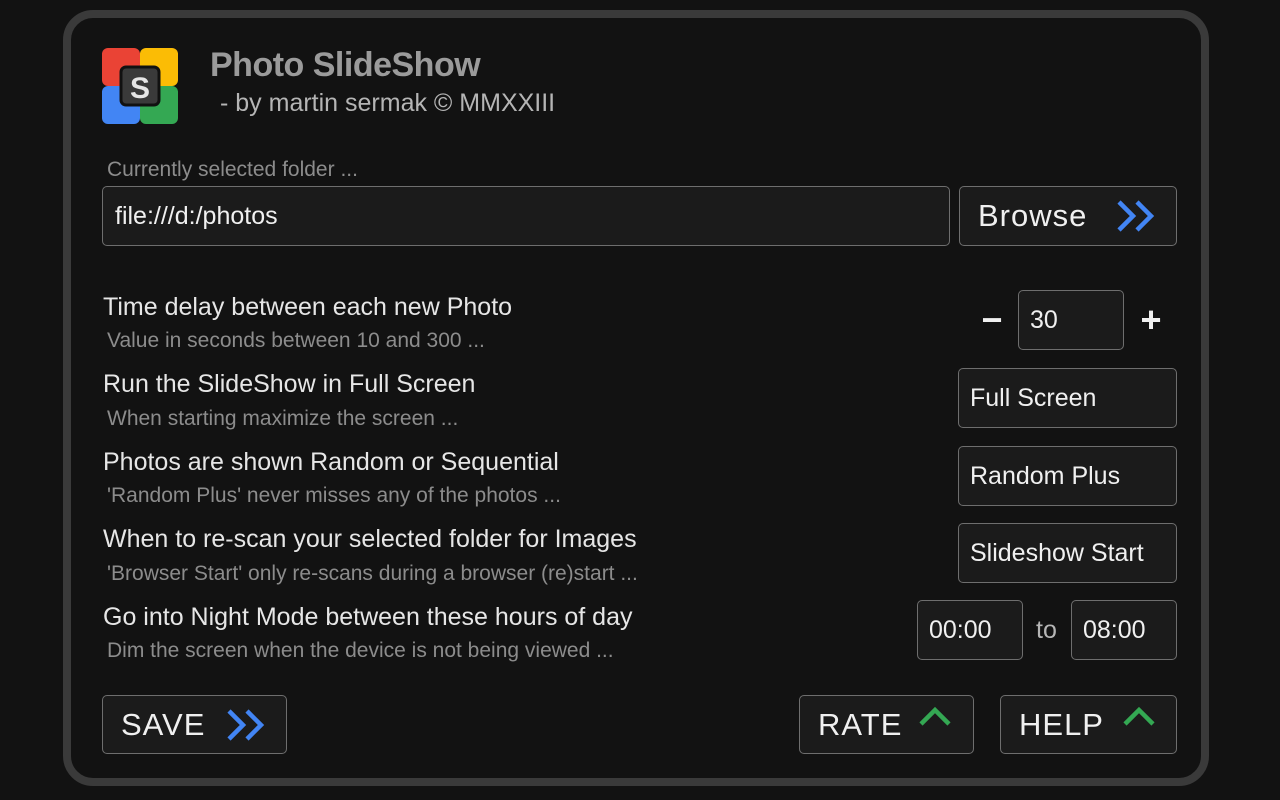 The image size is (1280, 800). Describe the element at coordinates (1067, 553) in the screenshot. I see `rescan-toggle: Slideshow Start` at that location.